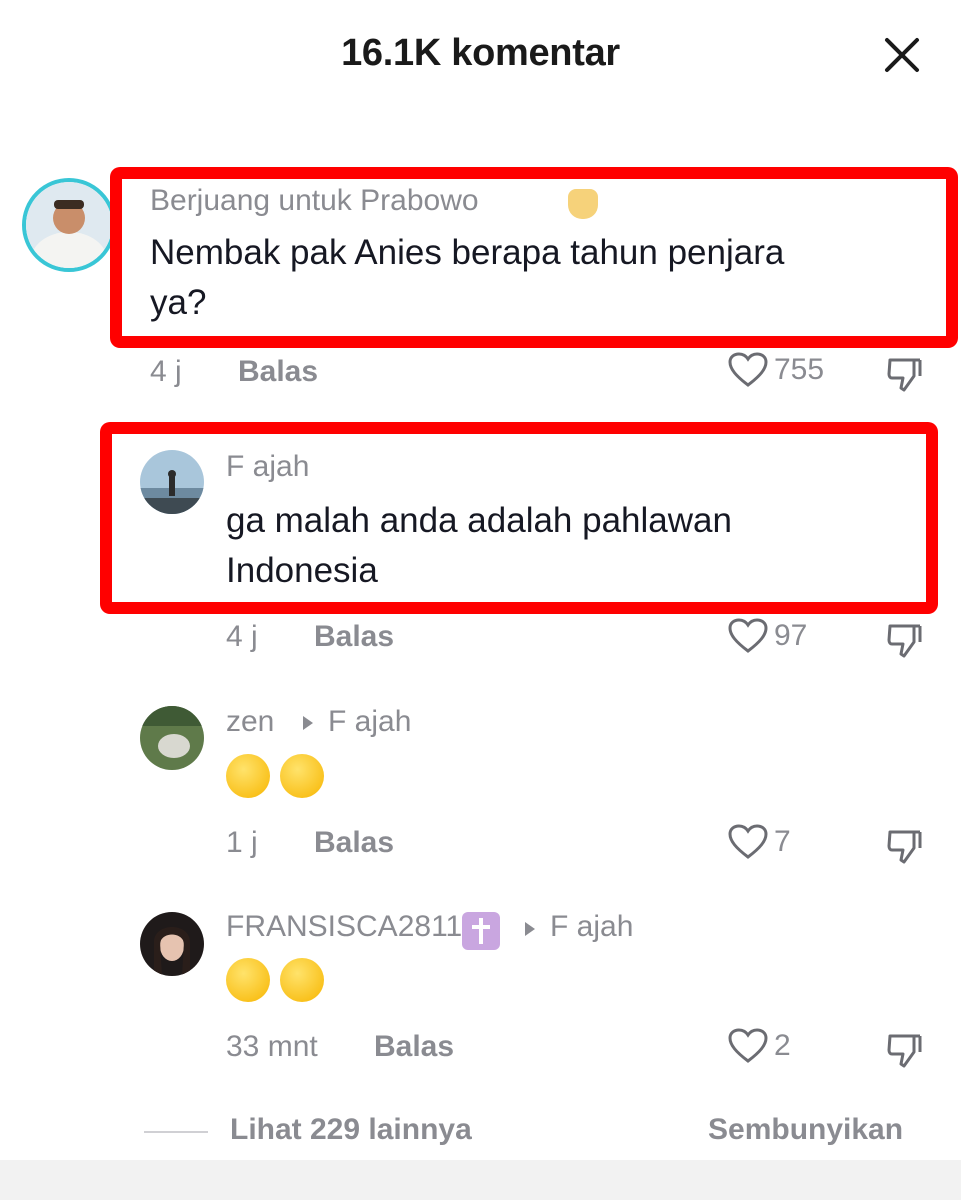  Describe the element at coordinates (805, 1130) in the screenshot. I see `hide-replies-button: Sembunyikan` at that location.